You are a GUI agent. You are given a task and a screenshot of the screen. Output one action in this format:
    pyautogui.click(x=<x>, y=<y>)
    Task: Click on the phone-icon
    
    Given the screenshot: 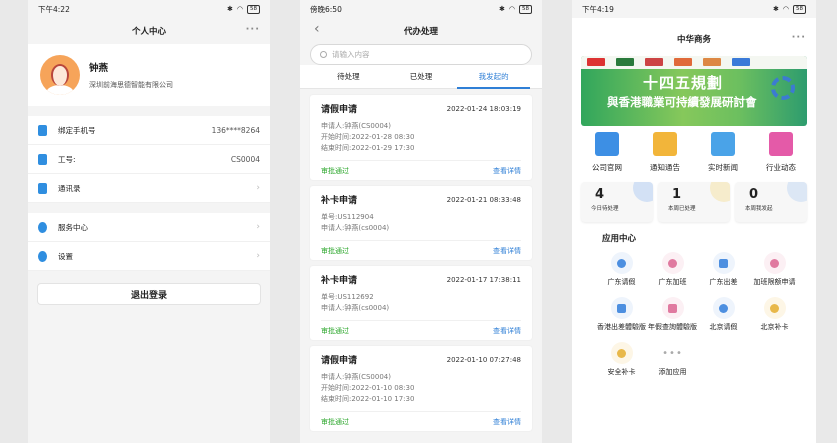 What is the action you would take?
    pyautogui.click(x=42, y=130)
    